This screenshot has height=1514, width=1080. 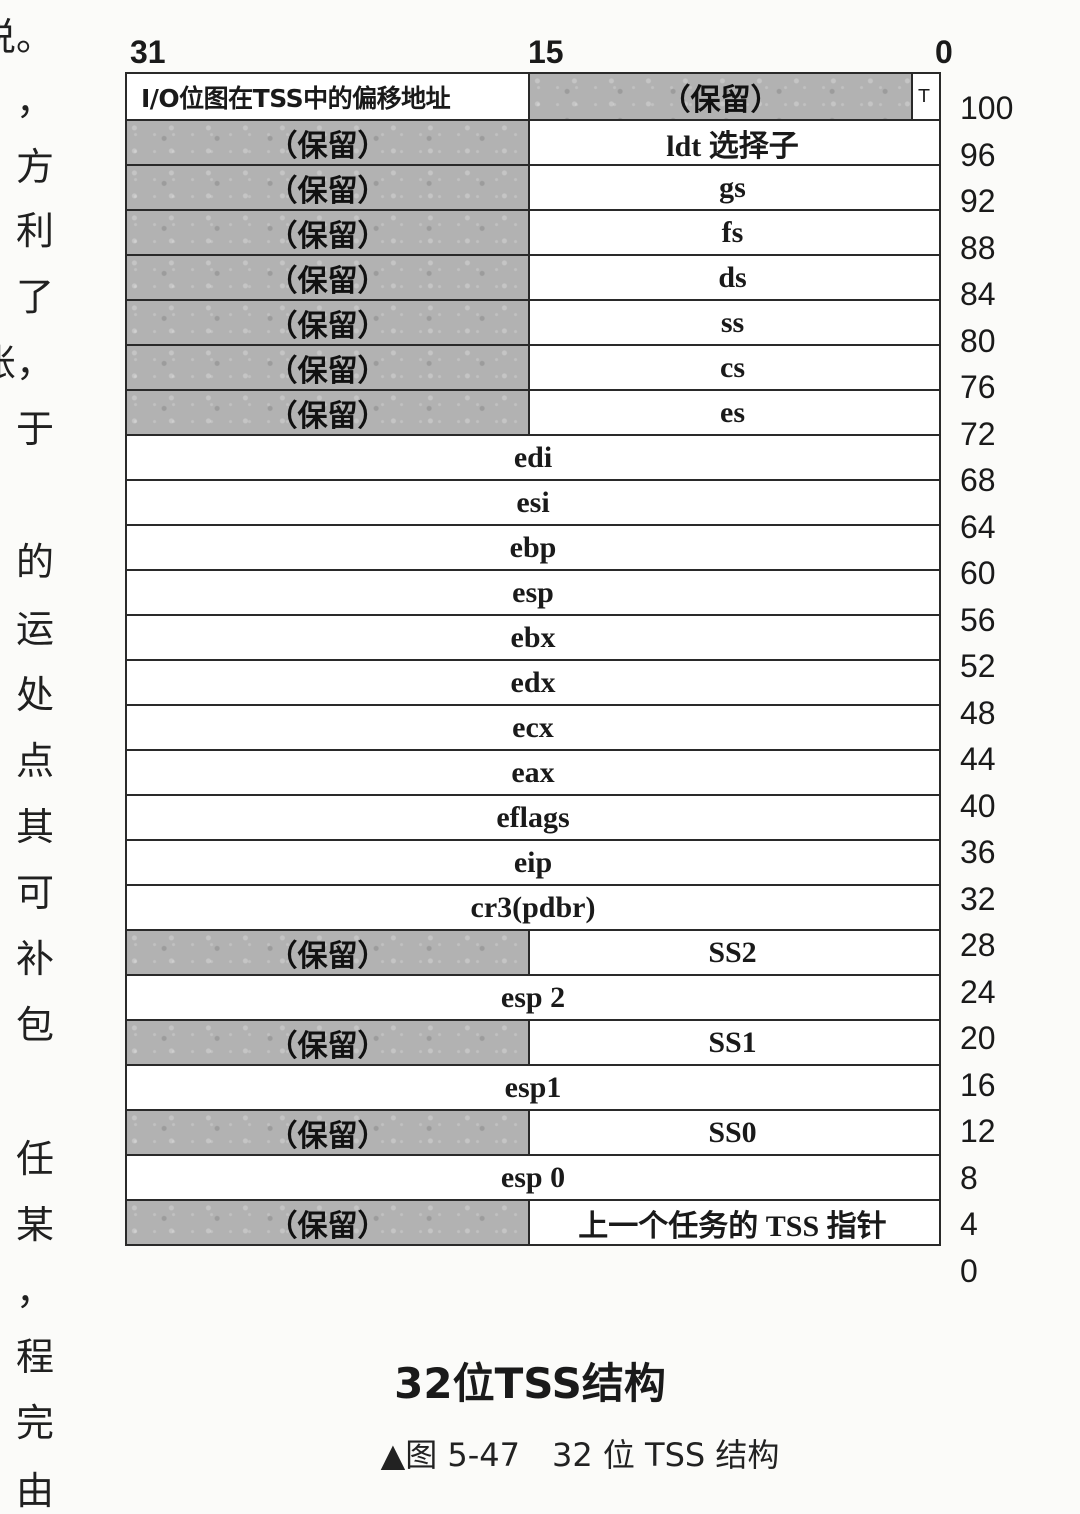 I want to click on register-cell: ss, so click(x=732, y=322).